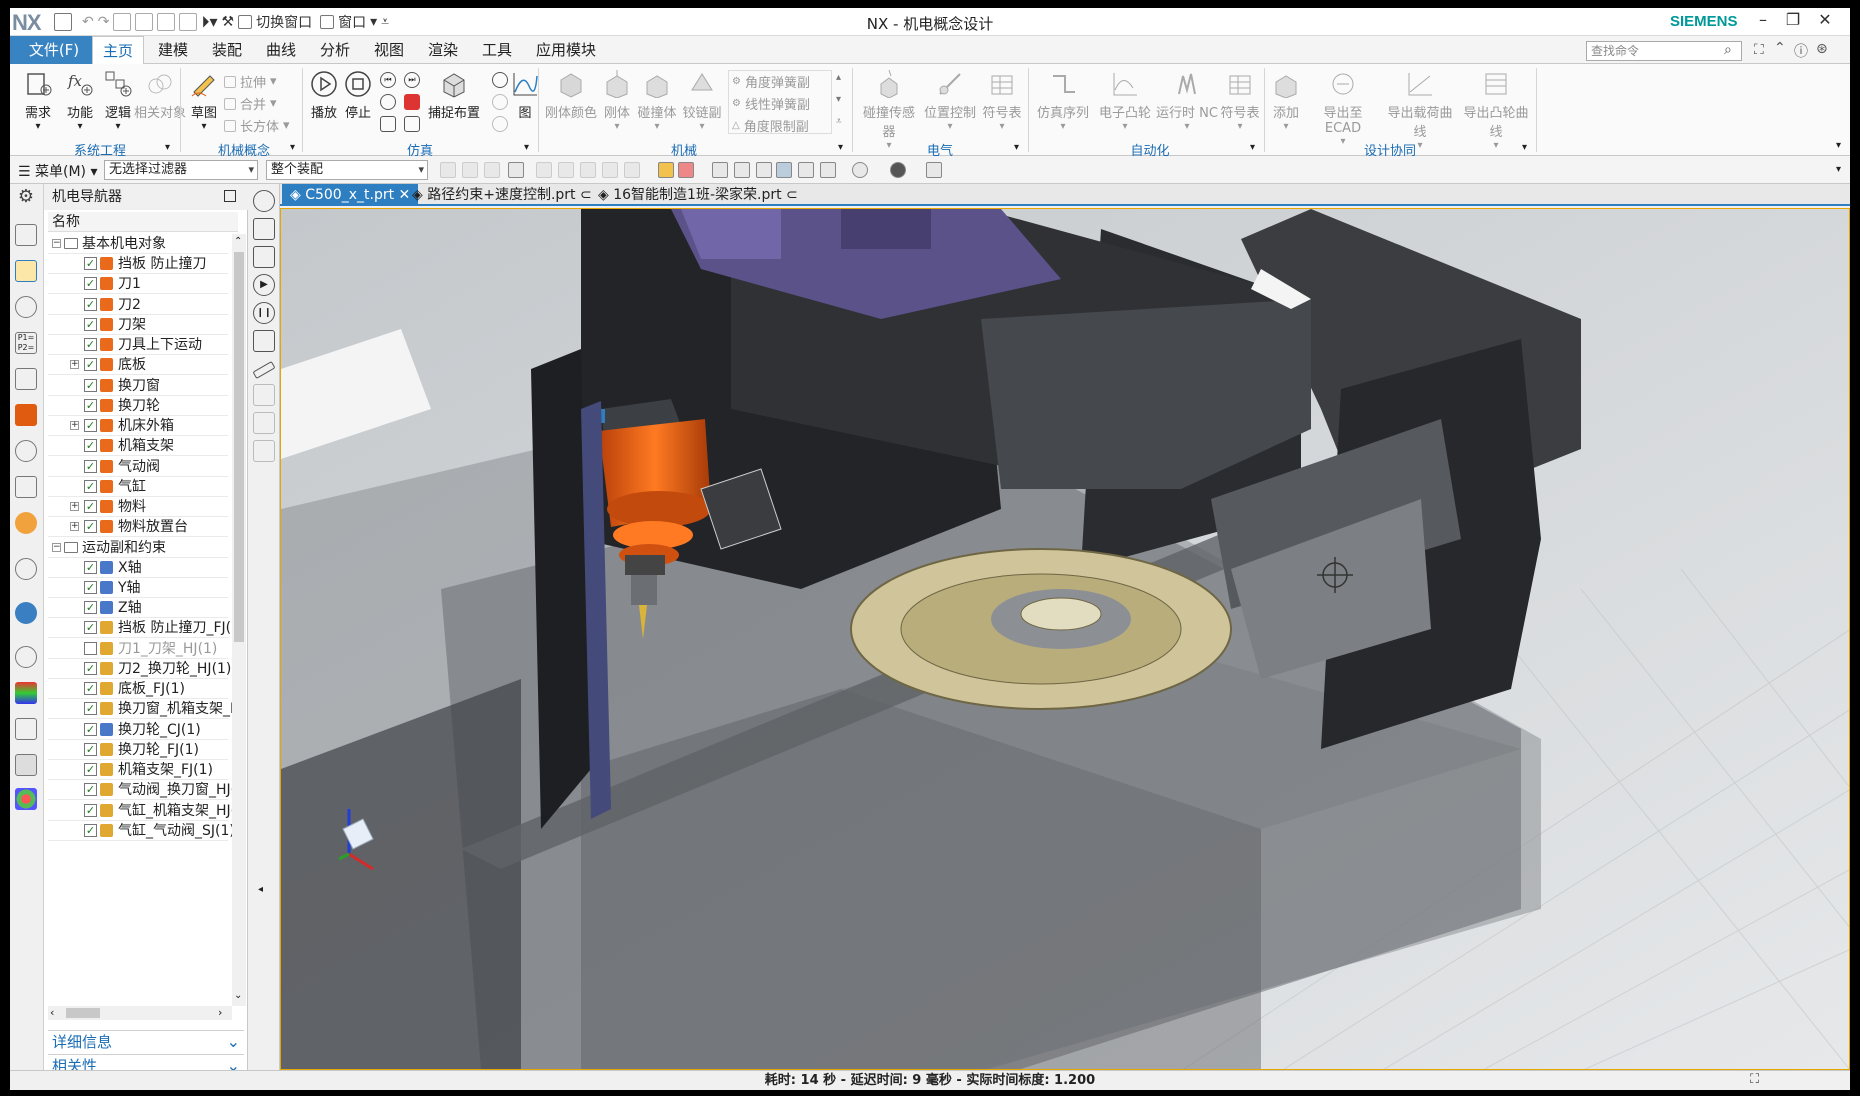 The image size is (1860, 1096). I want to click on tab-assembly: 装配, so click(227, 50).